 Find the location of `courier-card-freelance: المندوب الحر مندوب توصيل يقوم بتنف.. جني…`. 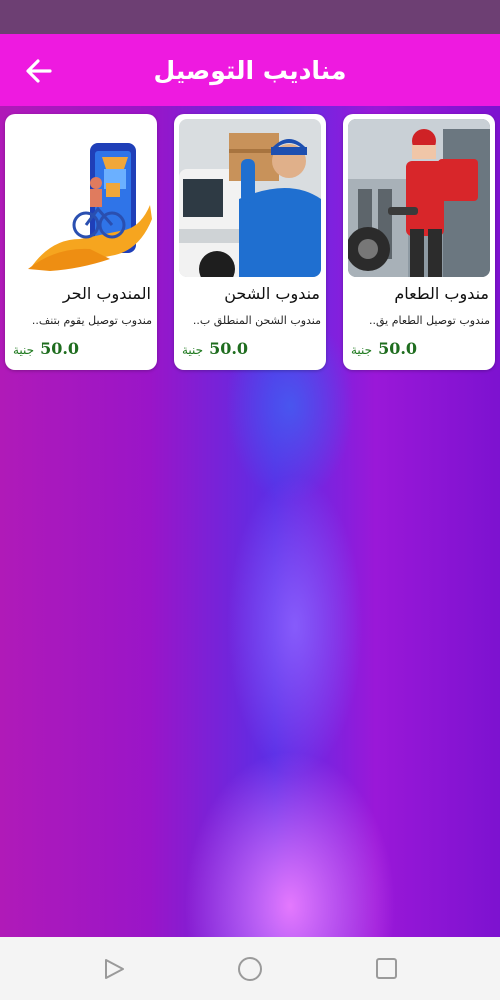

courier-card-freelance: المندوب الحر مندوب توصيل يقوم بتنف.. جني… is located at coordinates (81, 242).